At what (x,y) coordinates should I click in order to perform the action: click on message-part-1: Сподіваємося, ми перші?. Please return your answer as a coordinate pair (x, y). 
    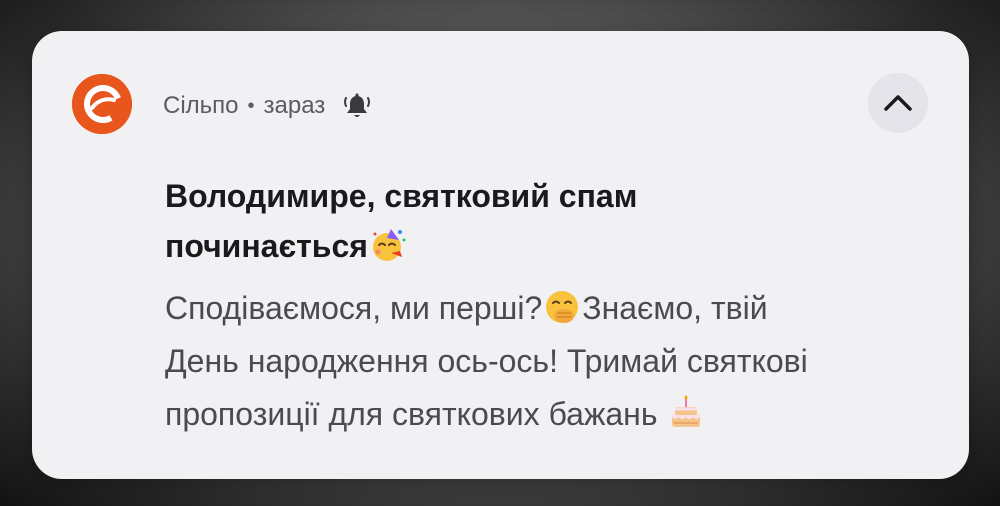
    Looking at the image, I should click on (354, 308).